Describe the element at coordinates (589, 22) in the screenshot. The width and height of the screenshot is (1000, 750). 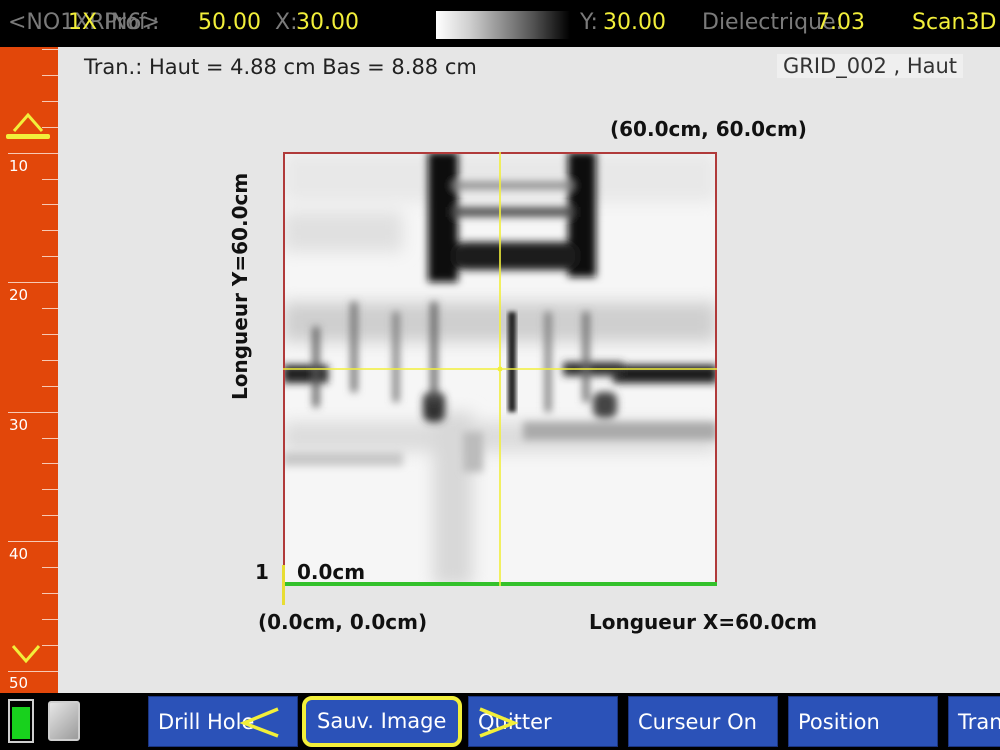
I see `y-label: Y:` at that location.